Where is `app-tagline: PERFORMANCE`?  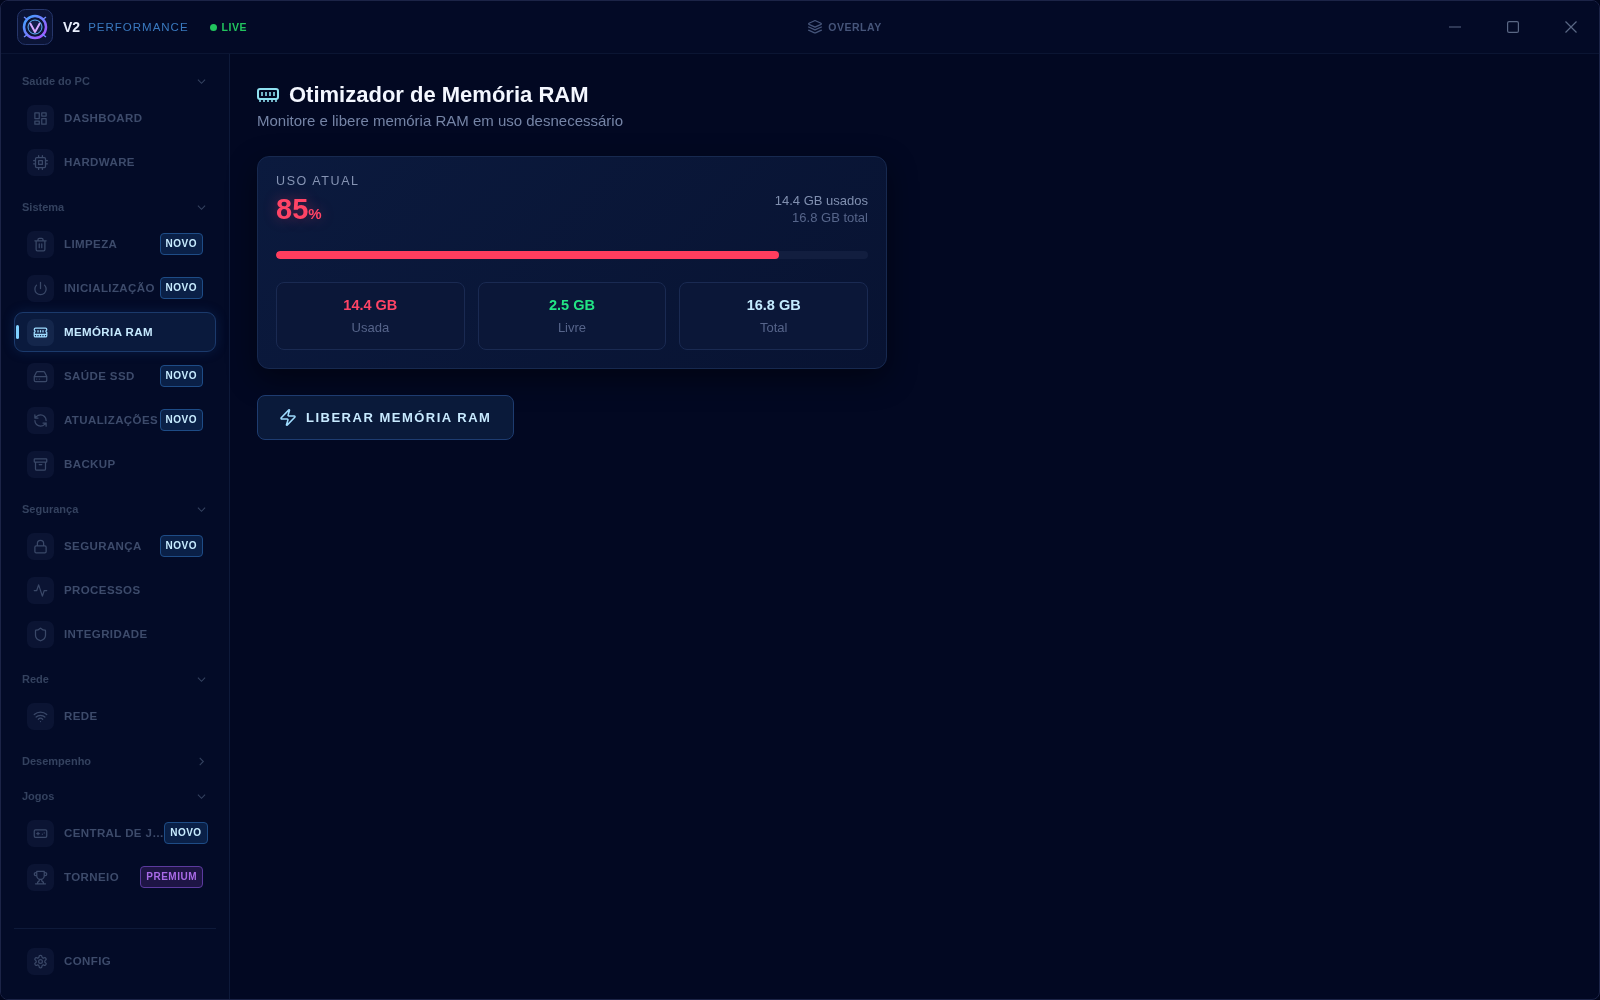 app-tagline: PERFORMANCE is located at coordinates (138, 27).